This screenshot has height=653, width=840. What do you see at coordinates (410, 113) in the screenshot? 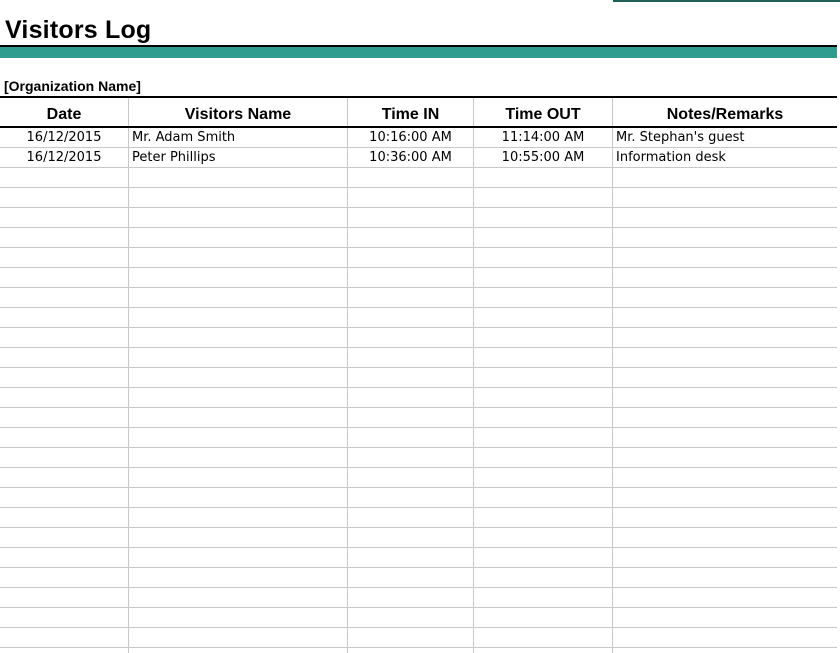
I see `column-header-time-in: Time IN` at bounding box center [410, 113].